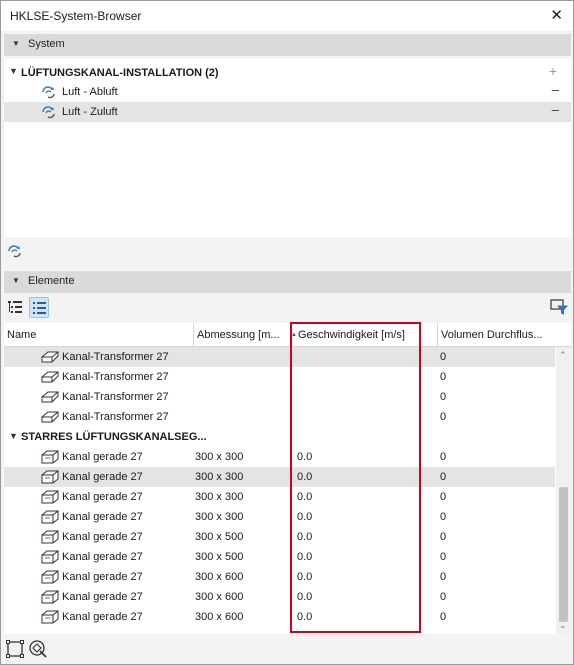  I want to click on bottom-toolbar, so click(287, 650).